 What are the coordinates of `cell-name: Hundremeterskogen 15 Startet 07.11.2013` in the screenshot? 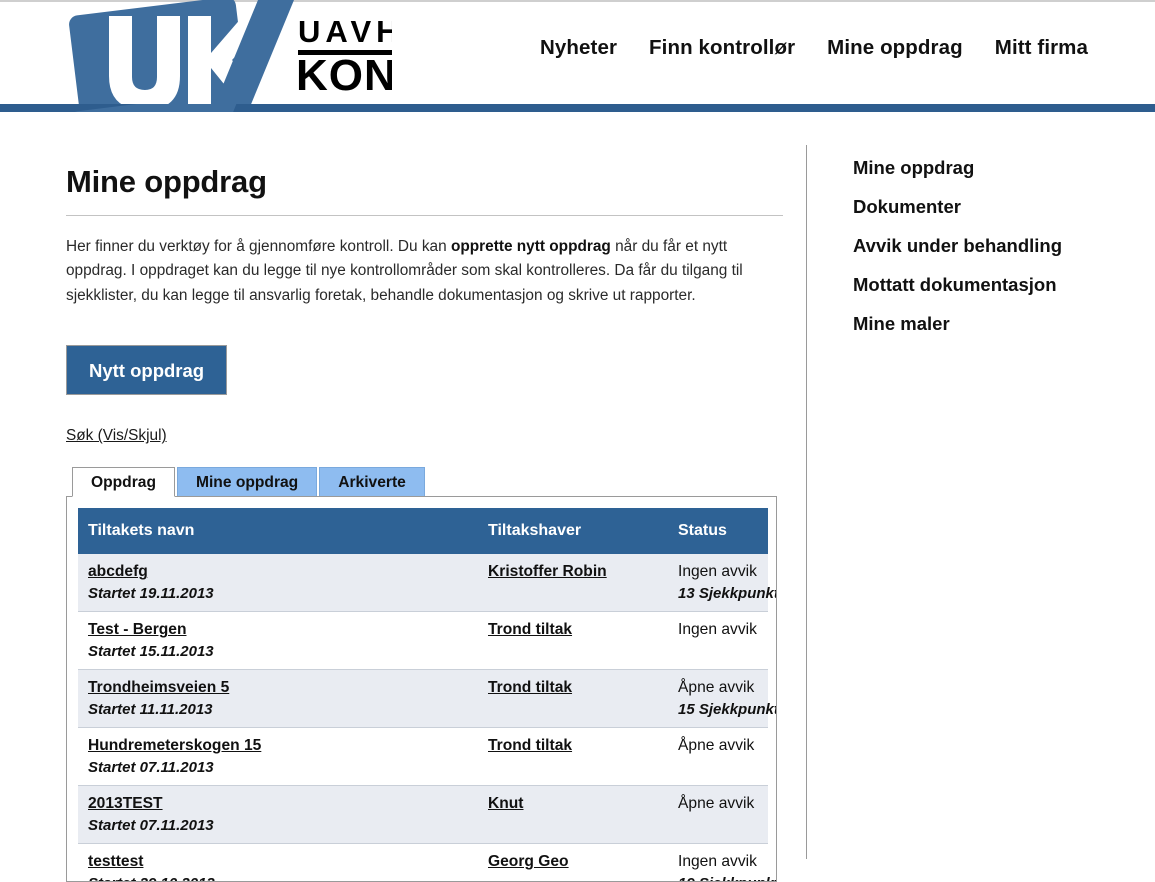 It's located at (278, 757).